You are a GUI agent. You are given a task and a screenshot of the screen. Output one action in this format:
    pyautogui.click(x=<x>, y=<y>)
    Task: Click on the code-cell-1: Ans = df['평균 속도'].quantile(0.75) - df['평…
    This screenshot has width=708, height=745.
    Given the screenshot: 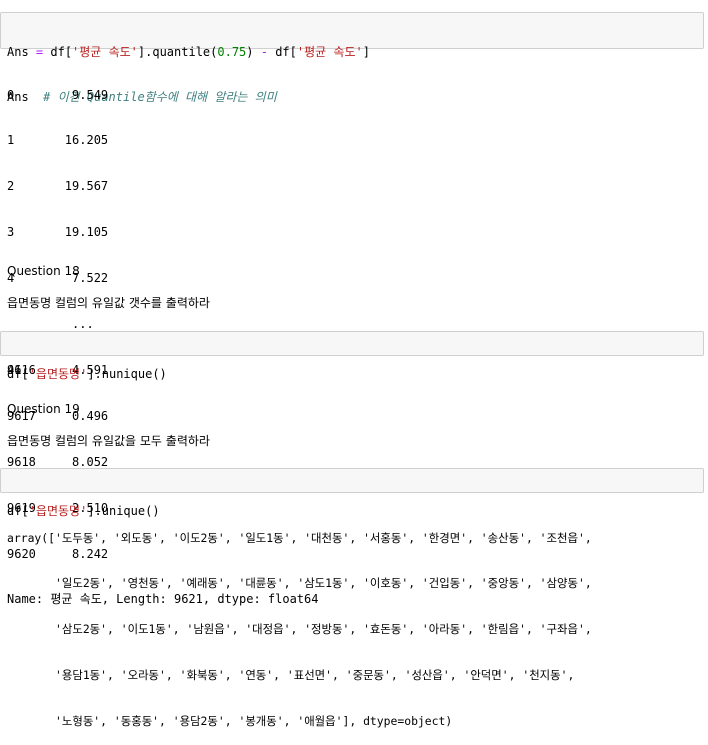 What is the action you would take?
    pyautogui.click(x=352, y=58)
    